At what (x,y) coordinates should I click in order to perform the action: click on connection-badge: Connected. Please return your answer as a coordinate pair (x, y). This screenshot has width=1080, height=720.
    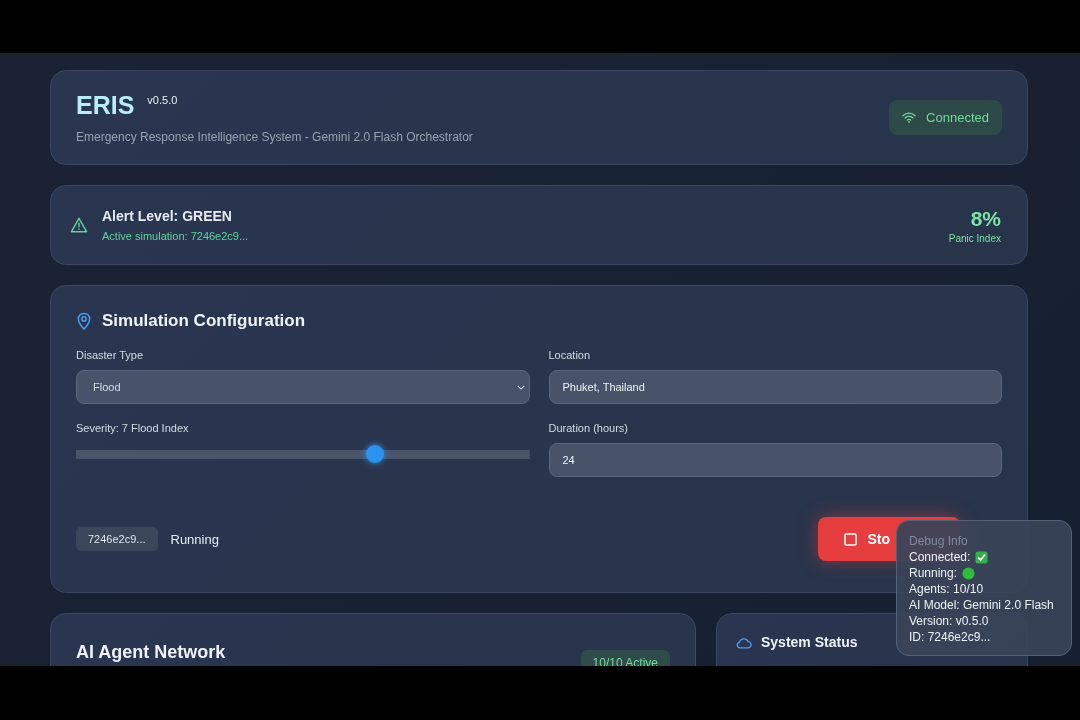
    Looking at the image, I should click on (945, 117).